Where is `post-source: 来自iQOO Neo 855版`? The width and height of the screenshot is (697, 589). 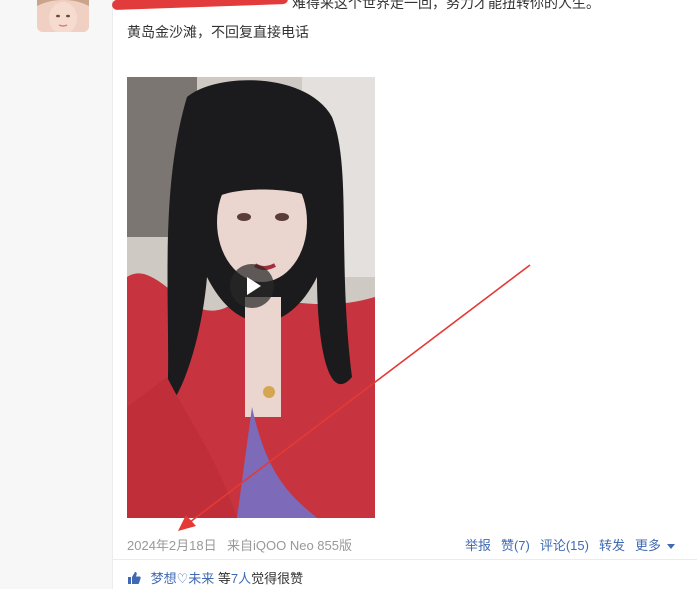 post-source: 来自iQOO Neo 855版 is located at coordinates (289, 545).